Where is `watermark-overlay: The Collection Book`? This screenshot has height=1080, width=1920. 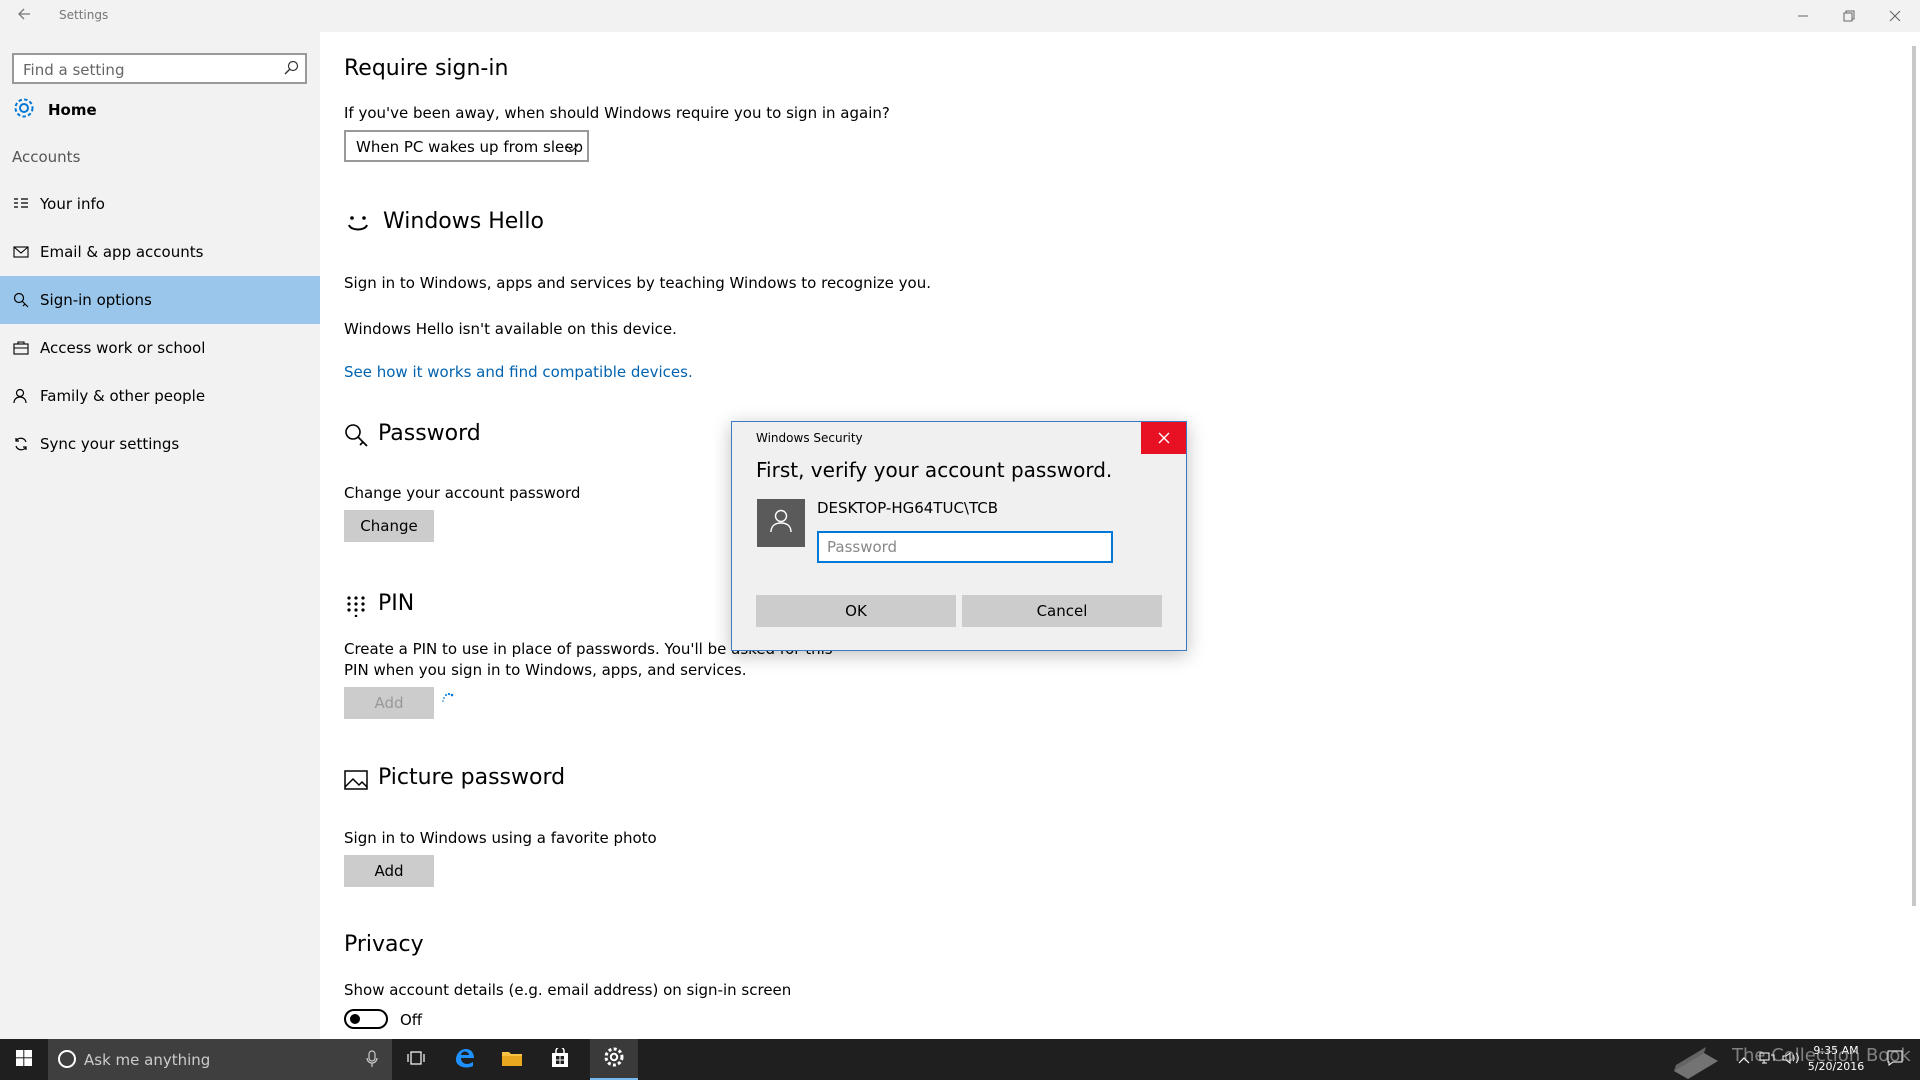
watermark-overlay: The Collection Book is located at coordinates (1790, 1059).